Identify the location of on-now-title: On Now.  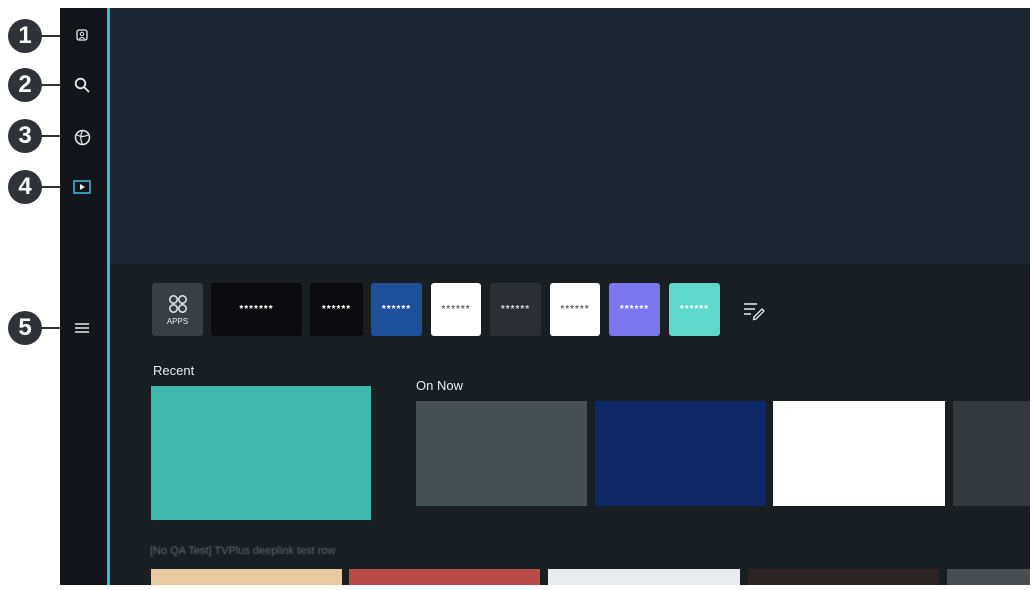
(439, 385).